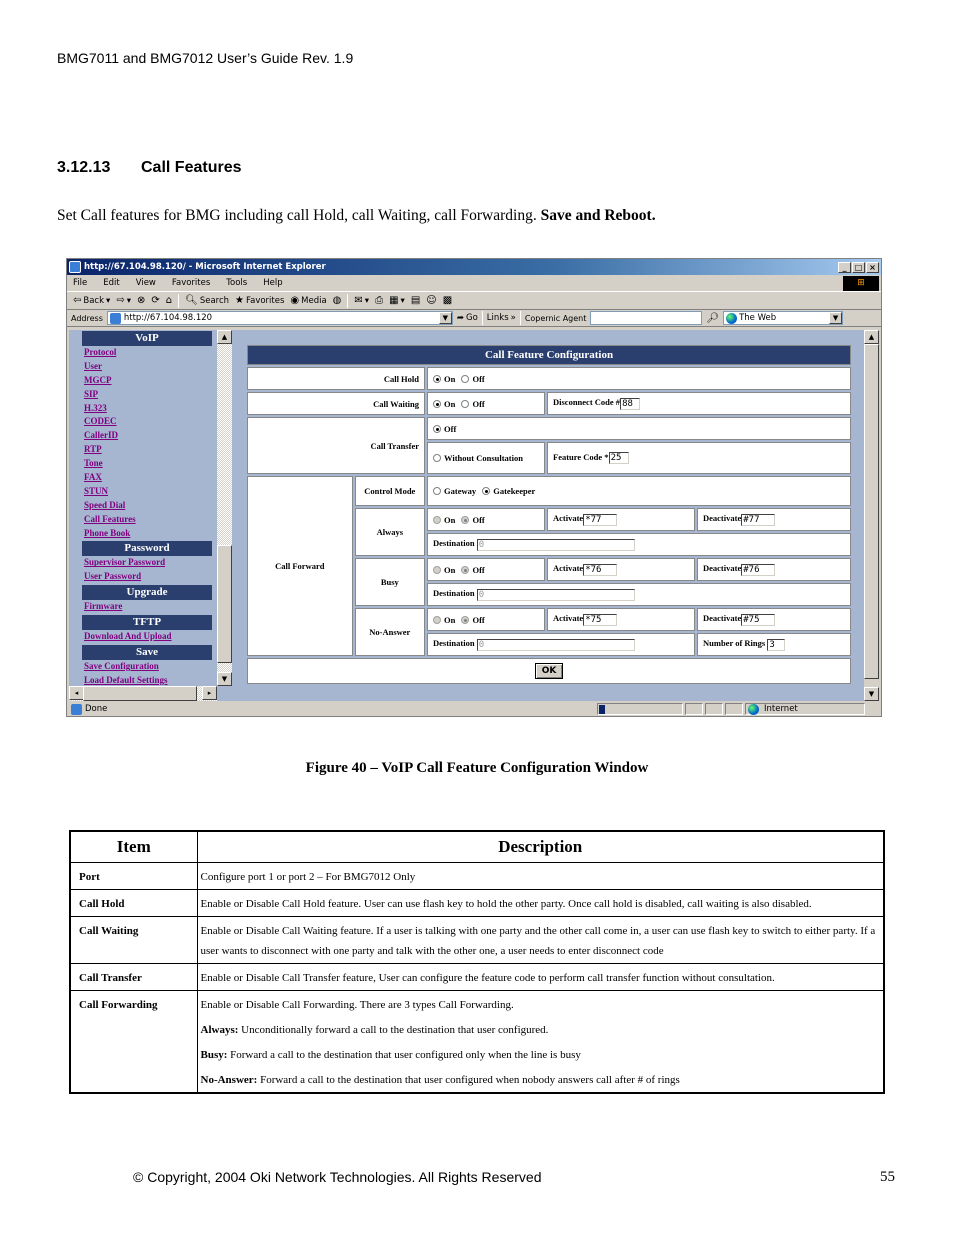 This screenshot has height=1235, width=954. What do you see at coordinates (158, 607) in the screenshot?
I see `nav-link-firmware: Firmware` at bounding box center [158, 607].